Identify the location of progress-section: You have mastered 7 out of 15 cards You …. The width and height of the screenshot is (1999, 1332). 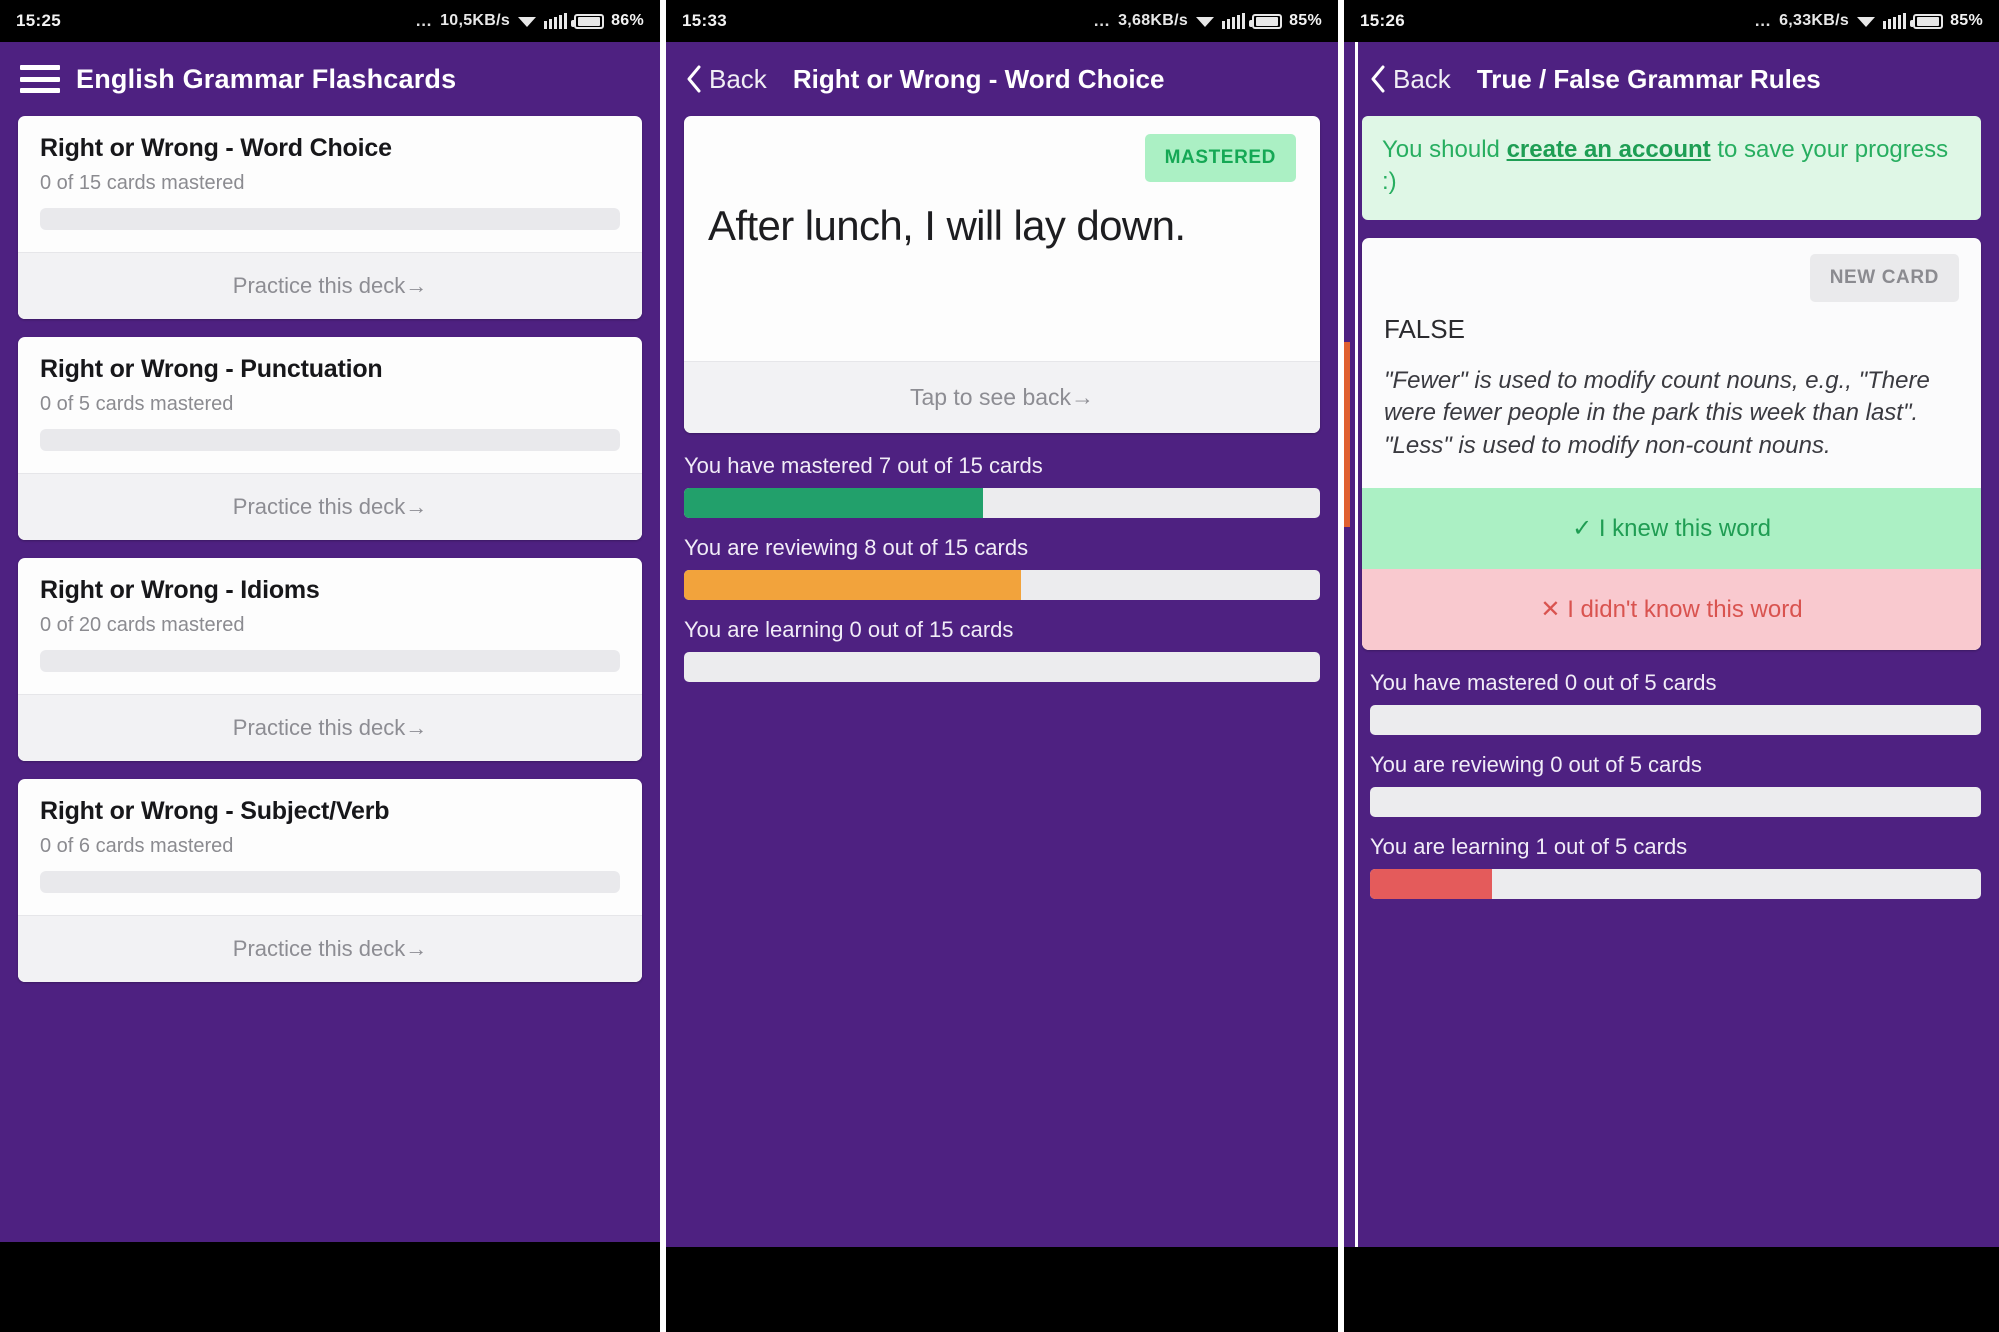
(1002, 557).